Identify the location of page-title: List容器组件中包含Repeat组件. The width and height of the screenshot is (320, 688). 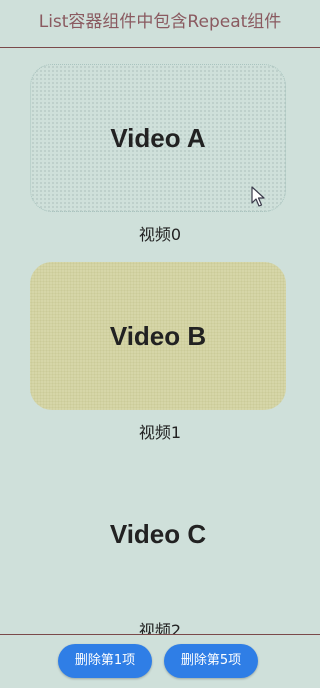
(160, 24).